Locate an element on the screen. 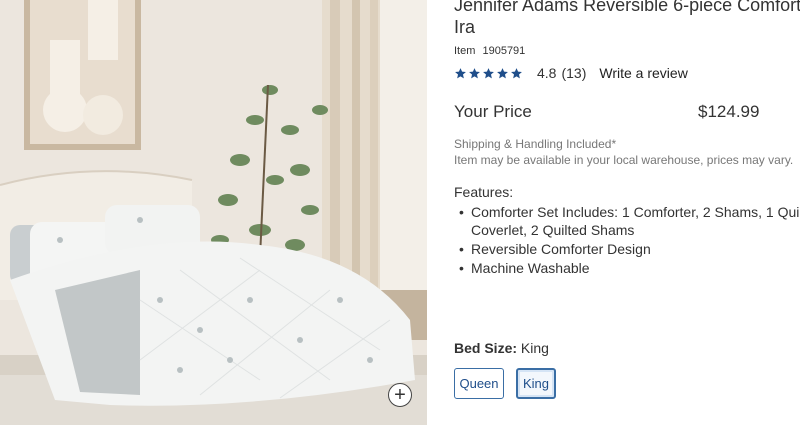 The image size is (800, 425). bed-size-heading: Bed Size: is located at coordinates (486, 348).